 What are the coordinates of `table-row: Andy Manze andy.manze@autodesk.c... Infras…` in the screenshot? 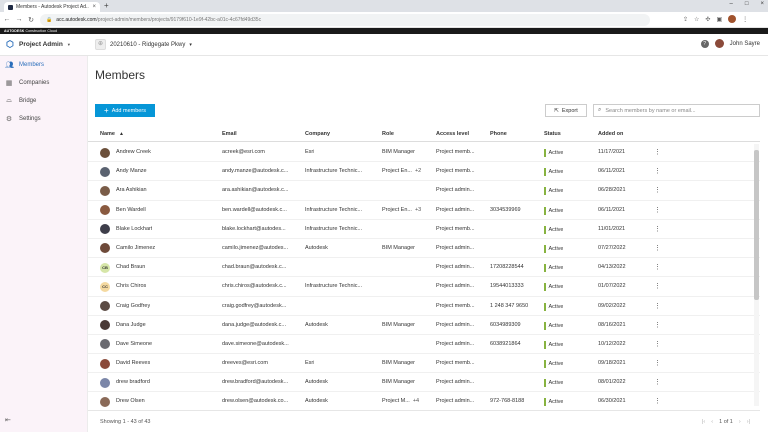 It's located at (424, 172).